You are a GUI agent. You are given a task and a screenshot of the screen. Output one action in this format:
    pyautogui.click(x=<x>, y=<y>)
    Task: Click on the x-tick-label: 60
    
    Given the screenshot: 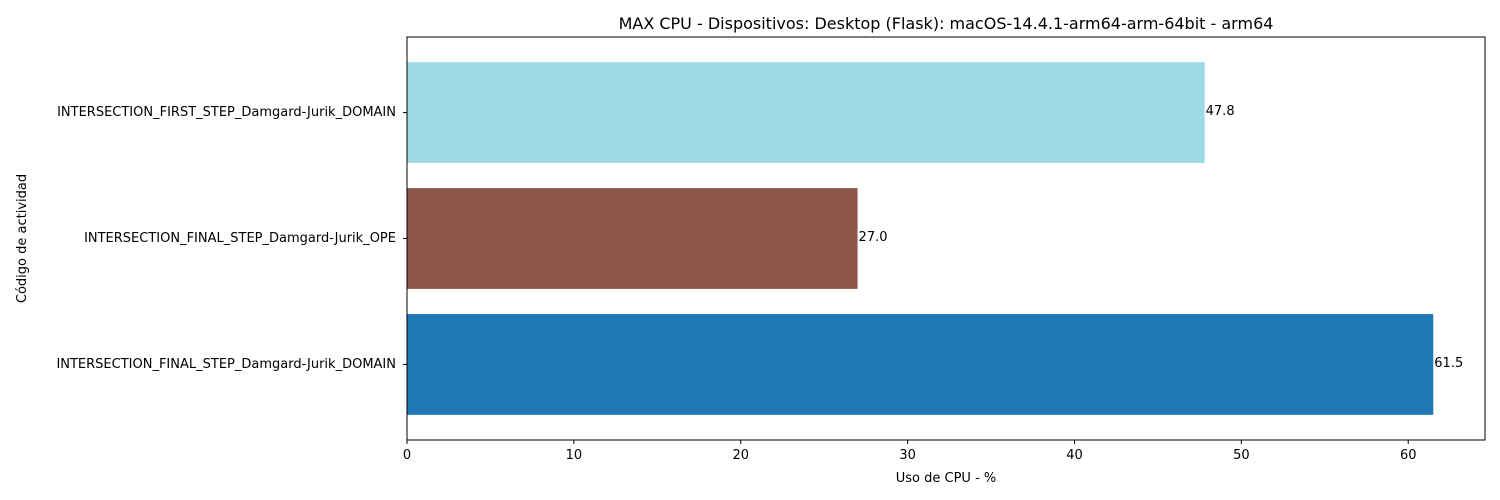 What is the action you would take?
    pyautogui.click(x=1408, y=455)
    